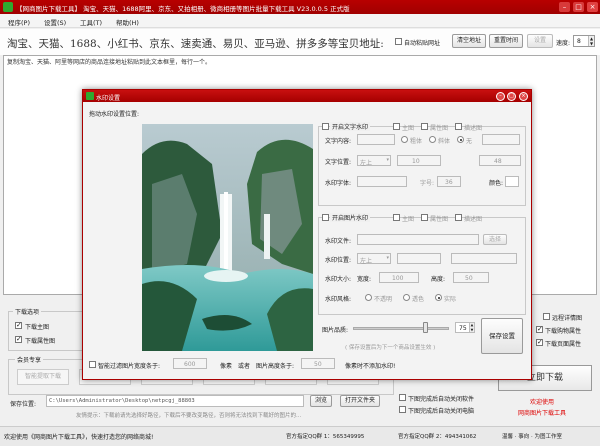 The width and height of the screenshot is (600, 446). I want to click on download-page-attr-label: 下载页面属性, so click(563, 344).